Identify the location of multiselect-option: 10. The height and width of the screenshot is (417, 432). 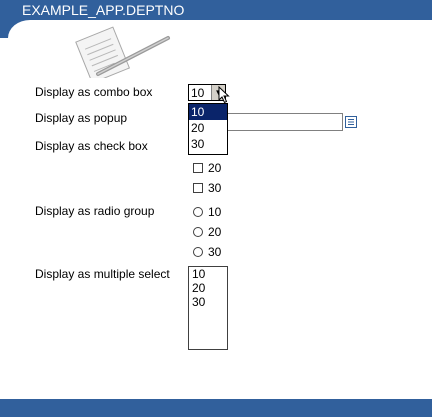
(209, 274).